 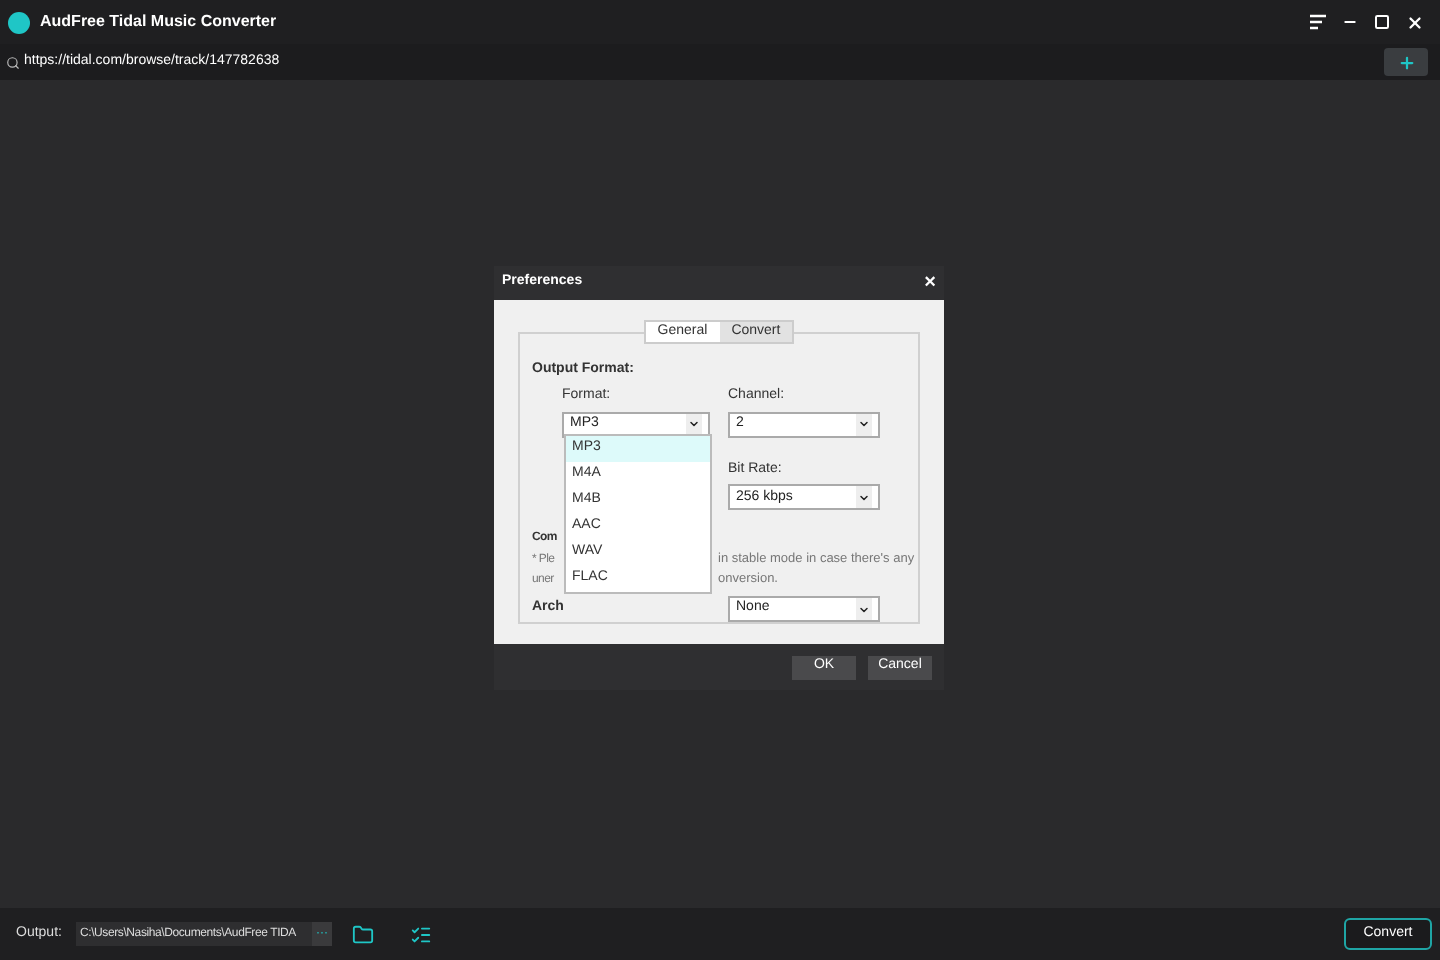 I want to click on folder-icon, so click(x=362, y=934).